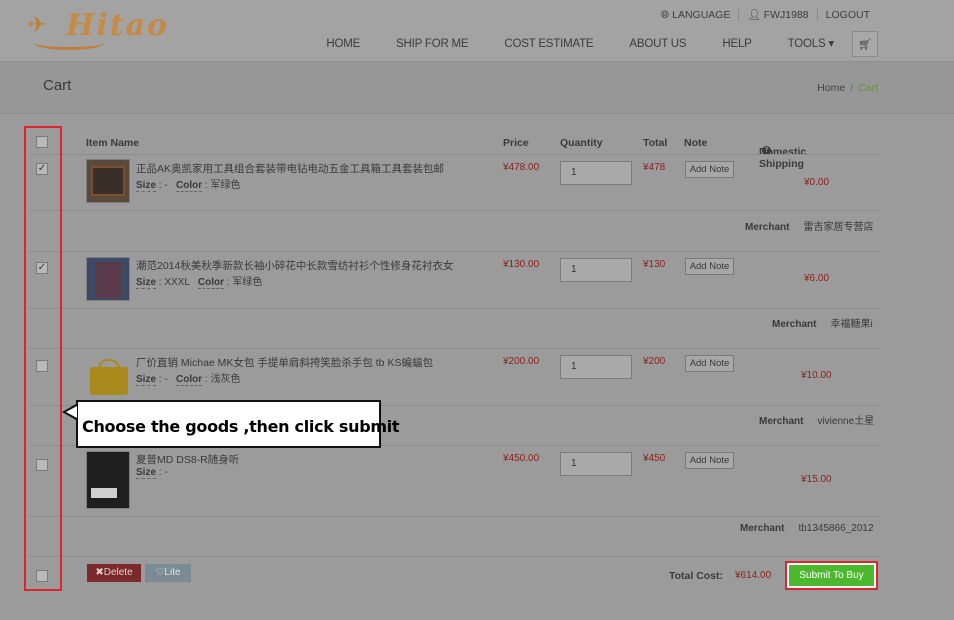  Describe the element at coordinates (817, 182) in the screenshot. I see `domestic-shipping-value: ¥0.00` at that location.